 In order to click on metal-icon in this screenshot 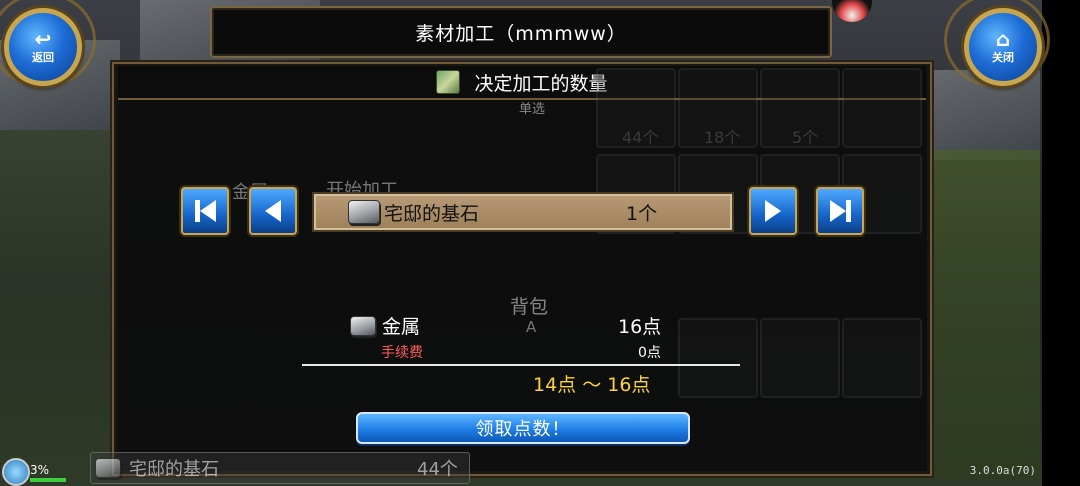, I will do `click(363, 325)`.